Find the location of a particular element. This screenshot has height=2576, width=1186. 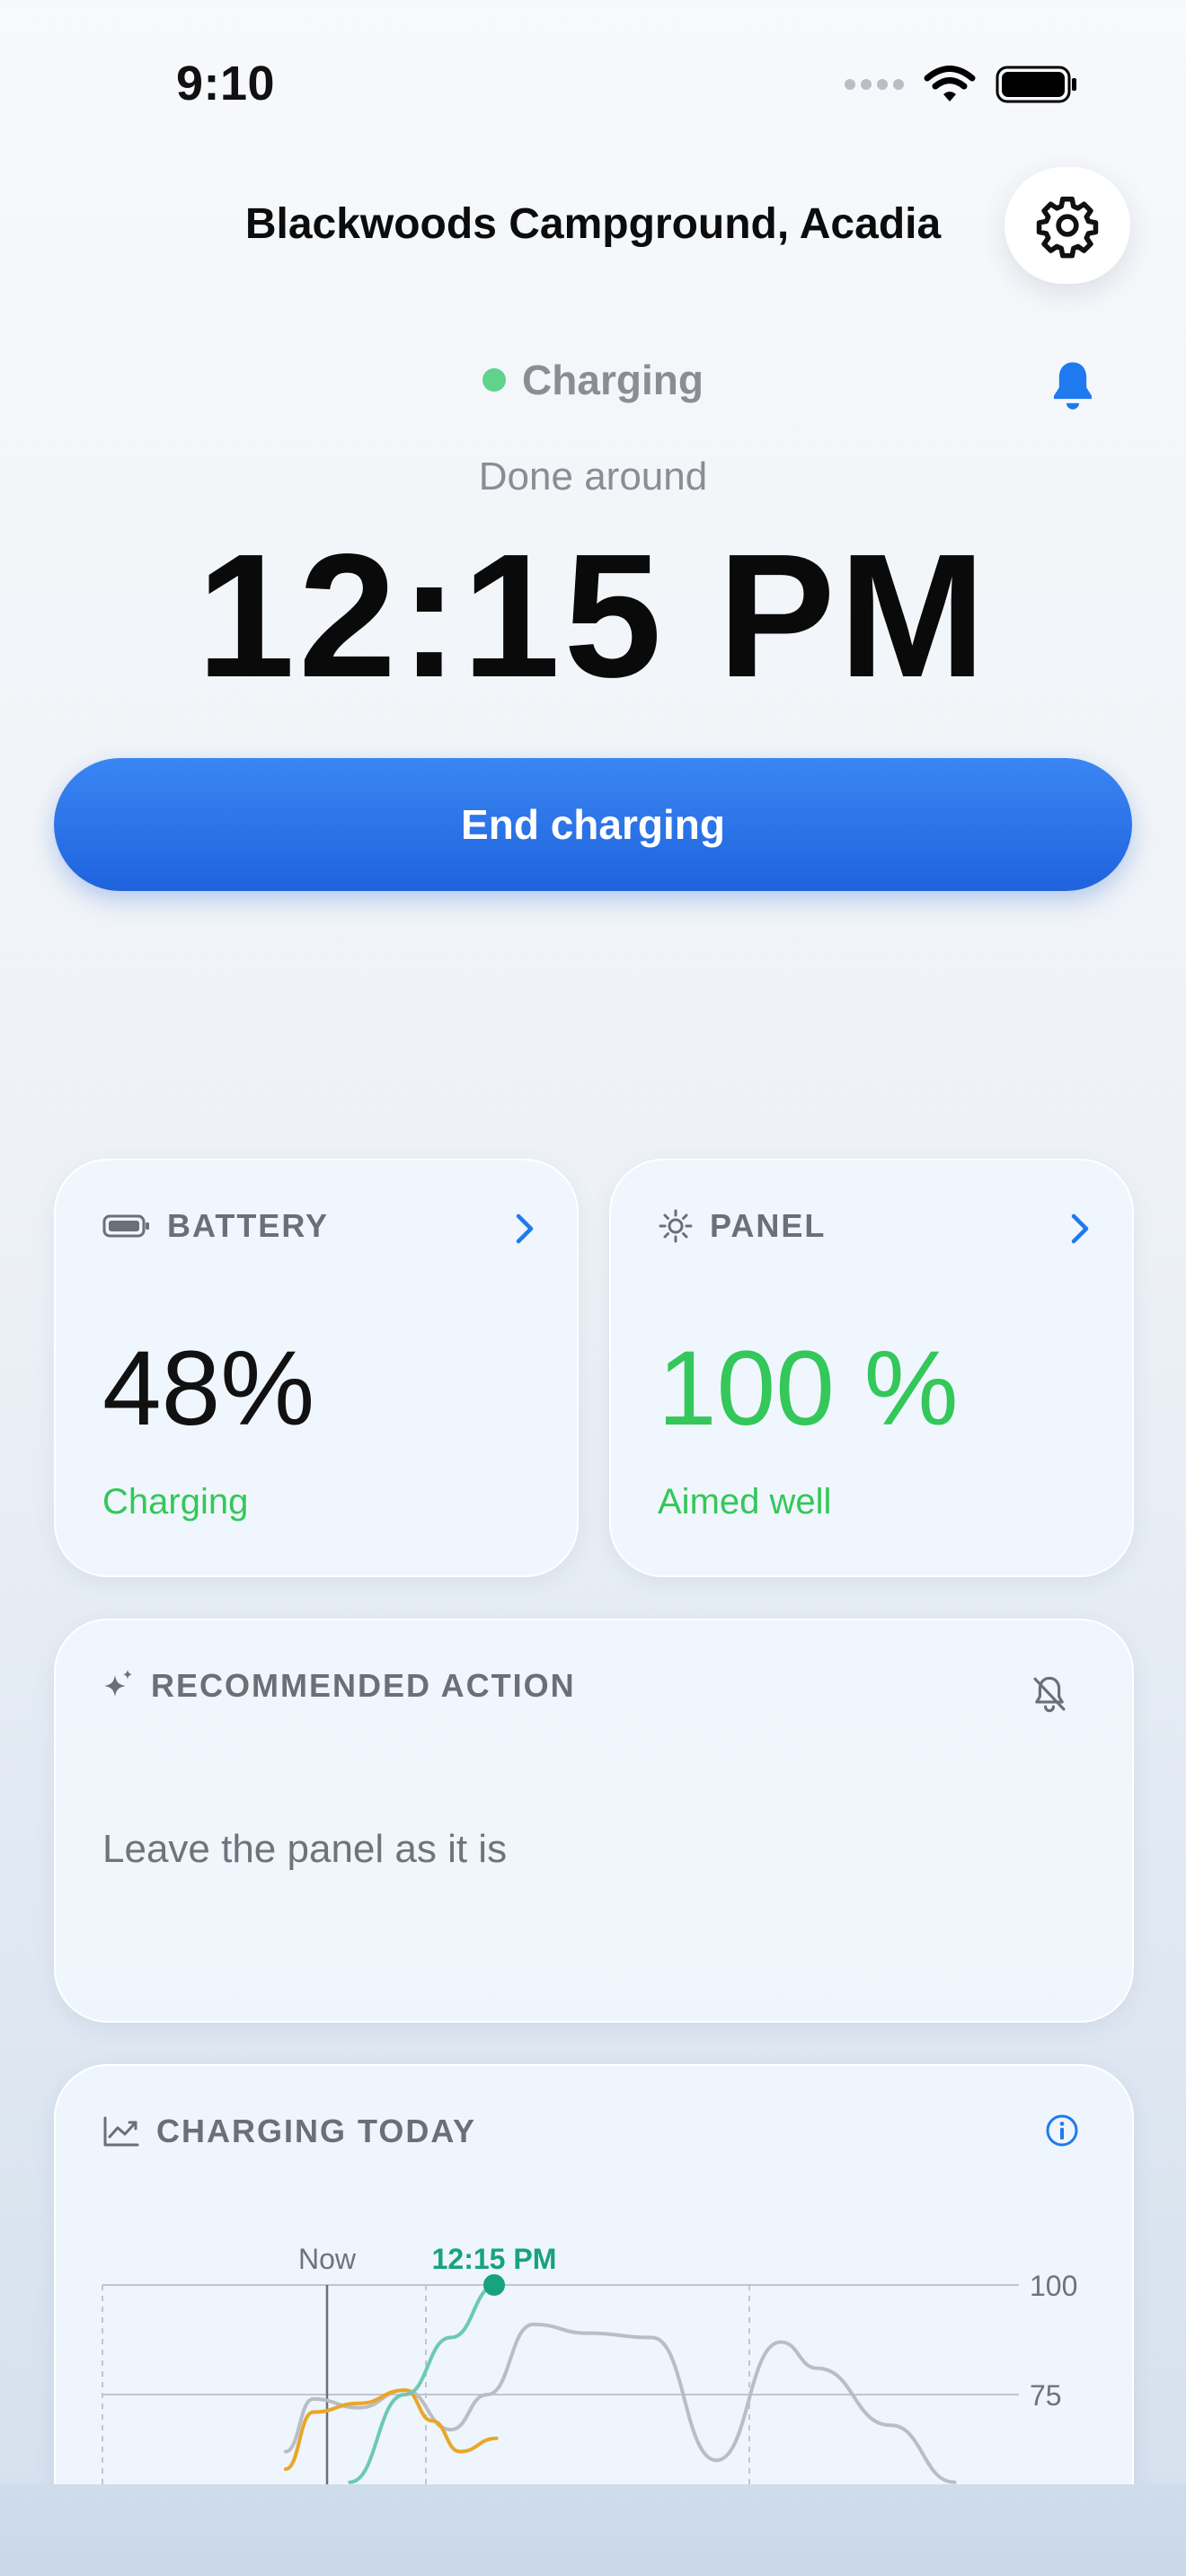

done-time-marker-label: 12:15 PM is located at coordinates (494, 2259).